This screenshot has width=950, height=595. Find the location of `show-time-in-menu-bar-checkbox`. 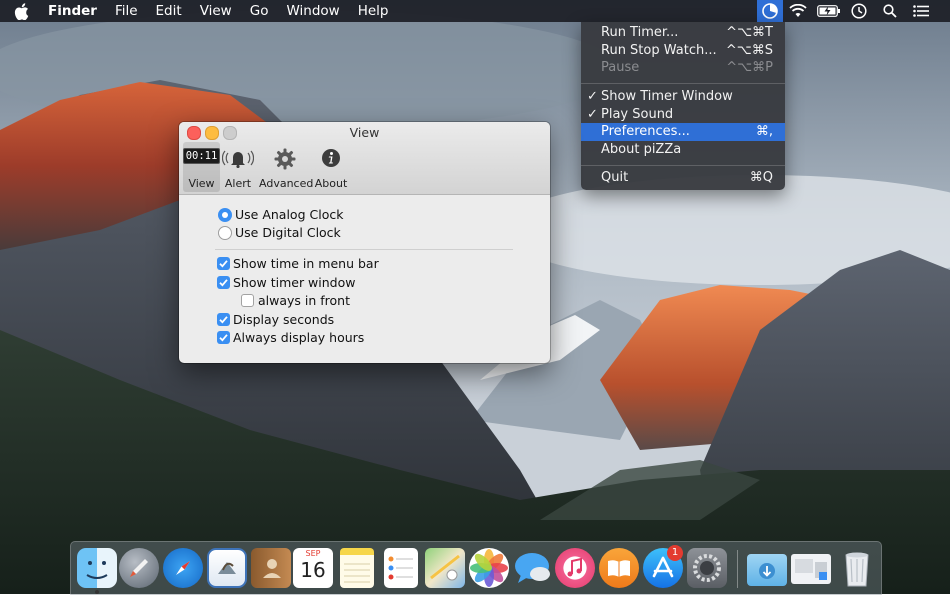

show-time-in-menu-bar-checkbox is located at coordinates (223, 263).